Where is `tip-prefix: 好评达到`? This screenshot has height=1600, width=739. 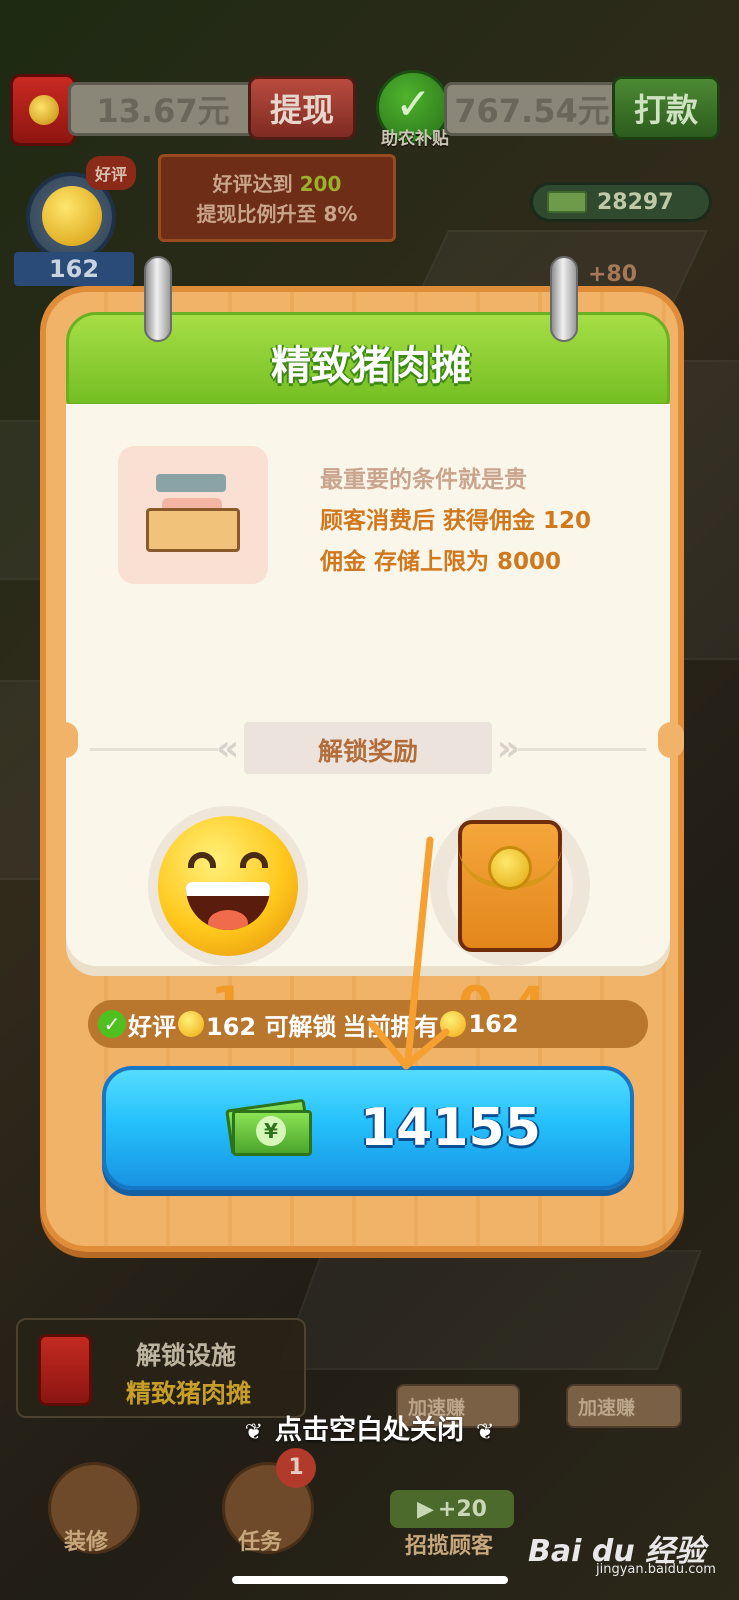
tip-prefix: 好评达到 is located at coordinates (252, 184).